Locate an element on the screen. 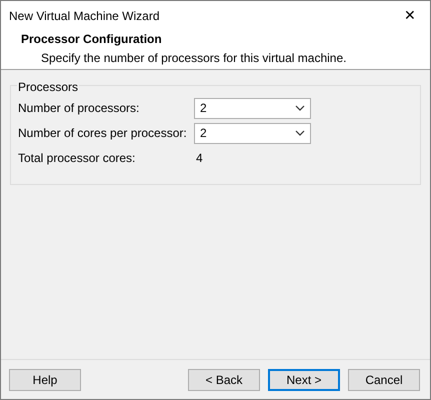 This screenshot has height=400, width=431. field-value: 4 is located at coordinates (199, 158).